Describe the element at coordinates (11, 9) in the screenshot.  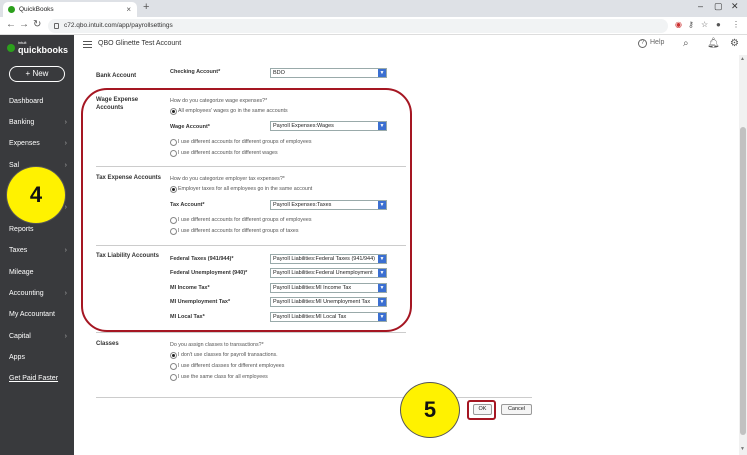
I see `quickbooks-favicon-icon` at that location.